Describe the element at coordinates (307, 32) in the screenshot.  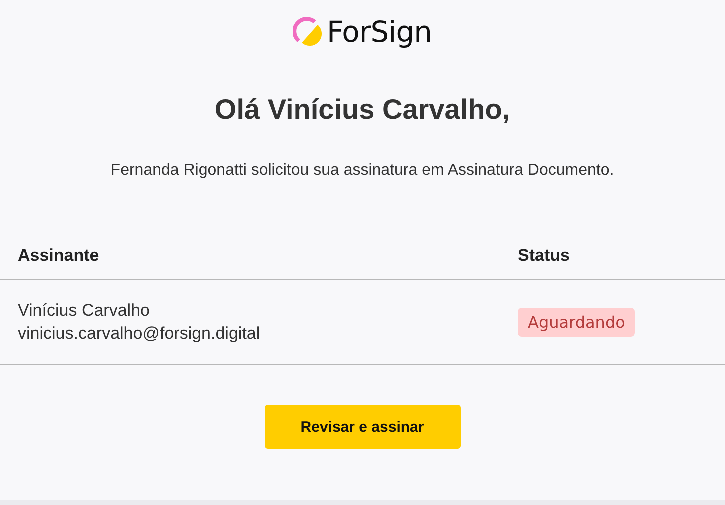
I see `logo-icon` at that location.